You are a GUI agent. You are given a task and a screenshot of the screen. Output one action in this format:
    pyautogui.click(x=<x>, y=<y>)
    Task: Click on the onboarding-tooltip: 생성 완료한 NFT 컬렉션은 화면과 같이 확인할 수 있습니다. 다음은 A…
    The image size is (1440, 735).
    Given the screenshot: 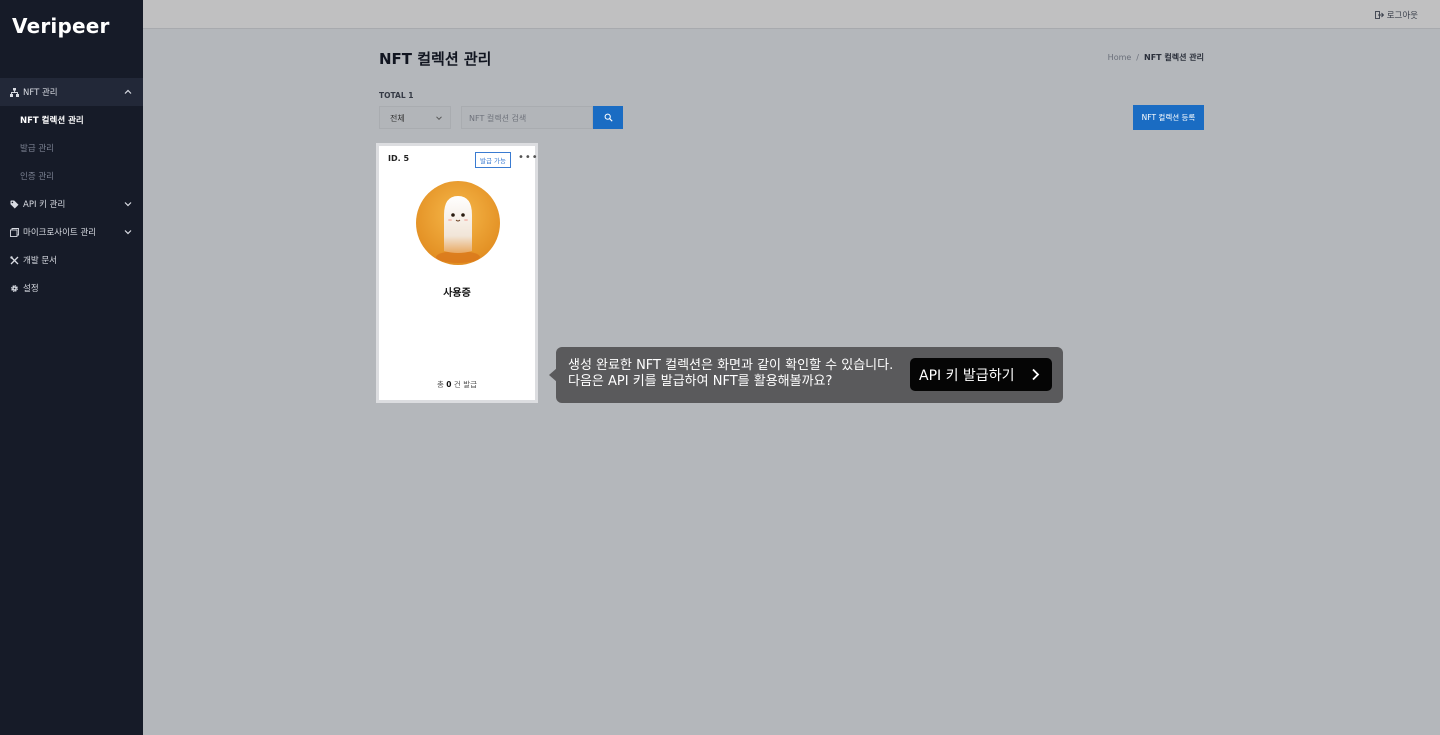 What is the action you would take?
    pyautogui.click(x=809, y=375)
    